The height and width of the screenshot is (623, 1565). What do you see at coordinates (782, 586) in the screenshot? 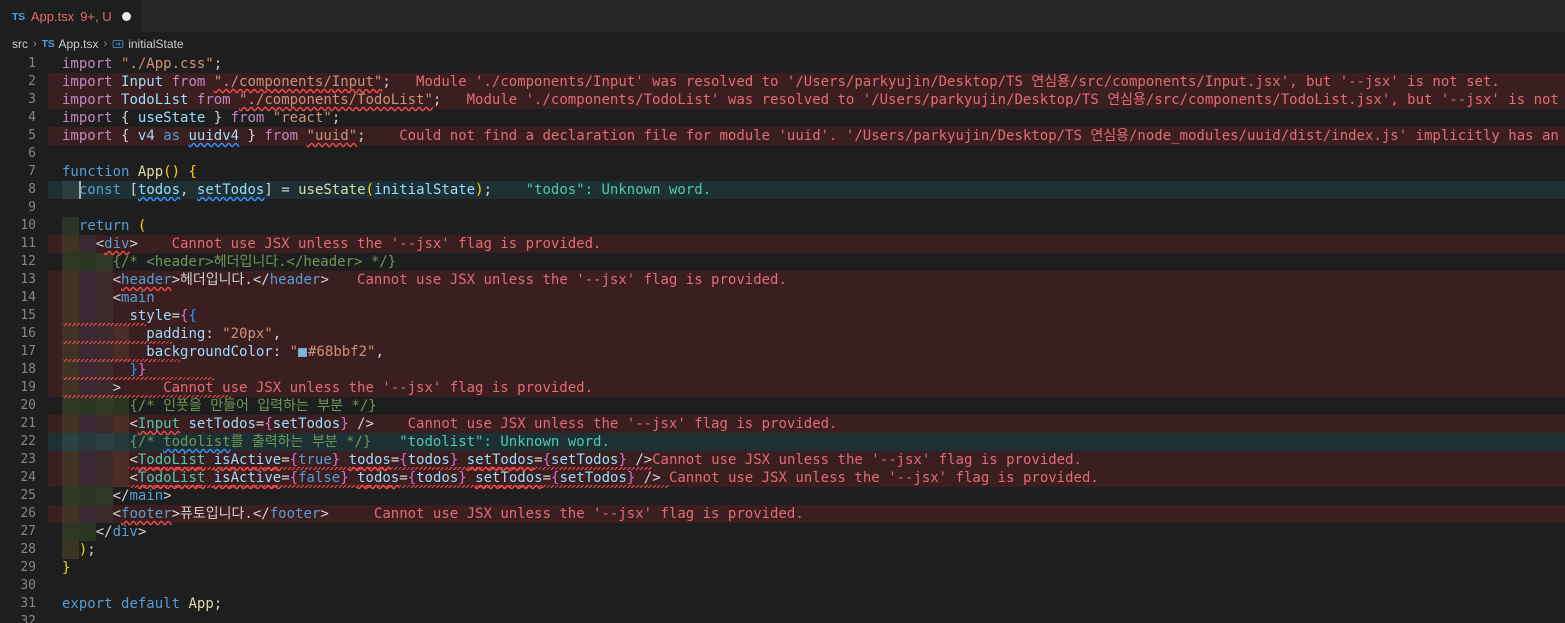
I see `code-line: 30` at bounding box center [782, 586].